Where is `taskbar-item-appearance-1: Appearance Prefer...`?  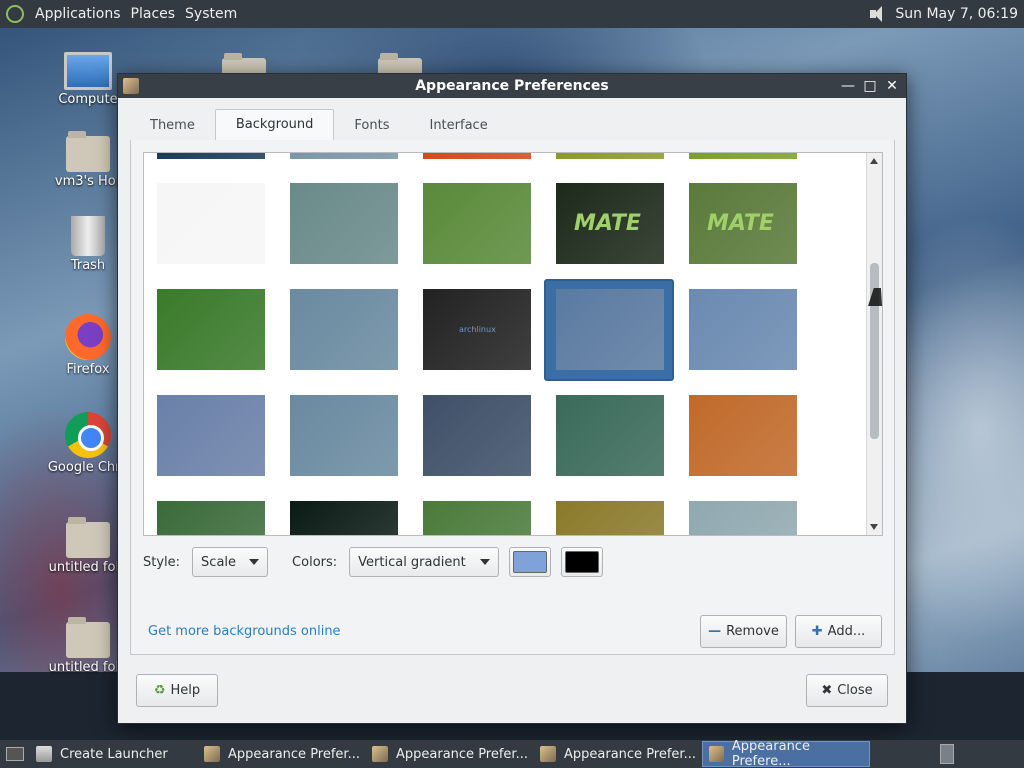 taskbar-item-appearance-1: Appearance Prefer... is located at coordinates (282, 754).